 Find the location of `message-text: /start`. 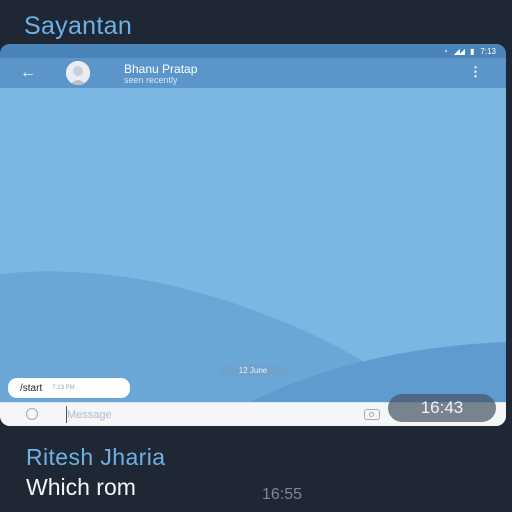

message-text: /start is located at coordinates (31, 388).